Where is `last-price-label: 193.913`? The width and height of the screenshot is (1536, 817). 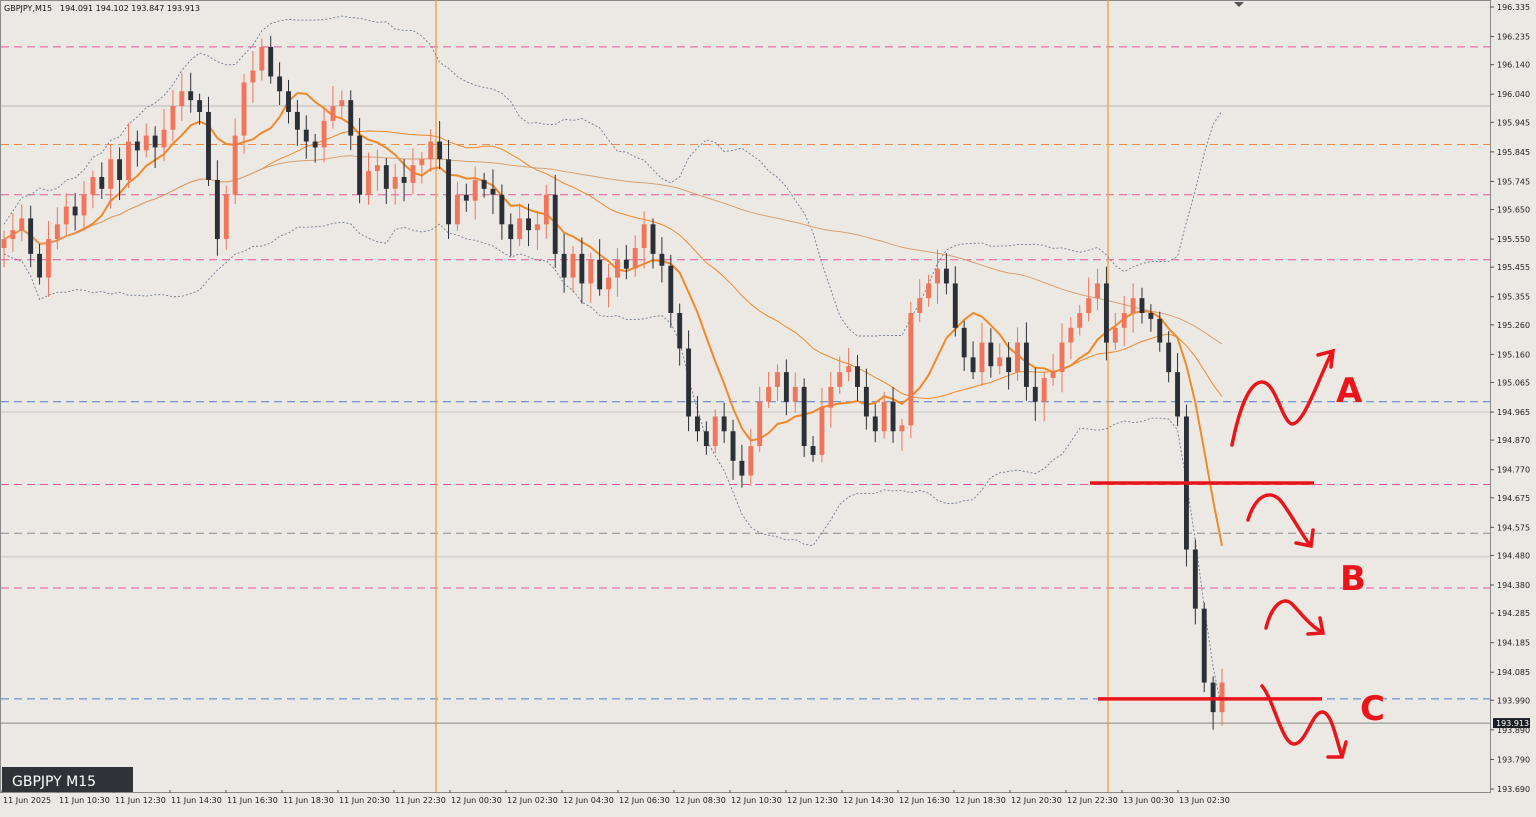
last-price-label: 193.913 is located at coordinates (1512, 723).